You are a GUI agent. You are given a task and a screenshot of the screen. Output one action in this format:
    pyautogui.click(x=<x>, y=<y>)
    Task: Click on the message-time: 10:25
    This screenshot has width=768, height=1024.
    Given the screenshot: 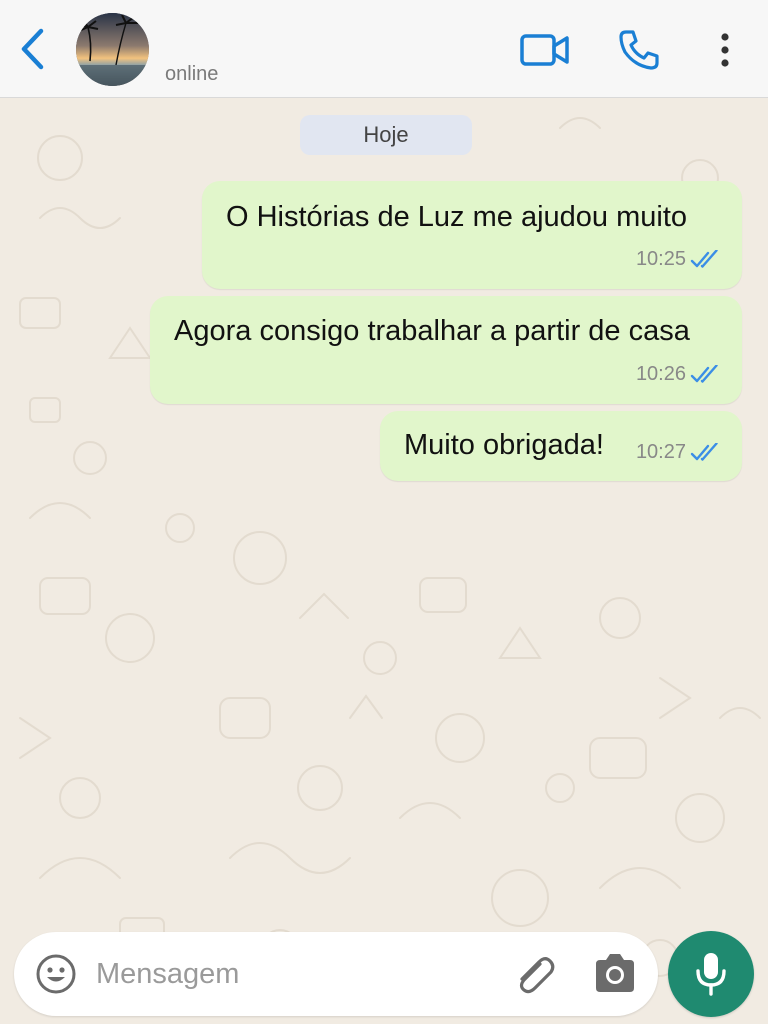 What is the action you would take?
    pyautogui.click(x=660, y=259)
    